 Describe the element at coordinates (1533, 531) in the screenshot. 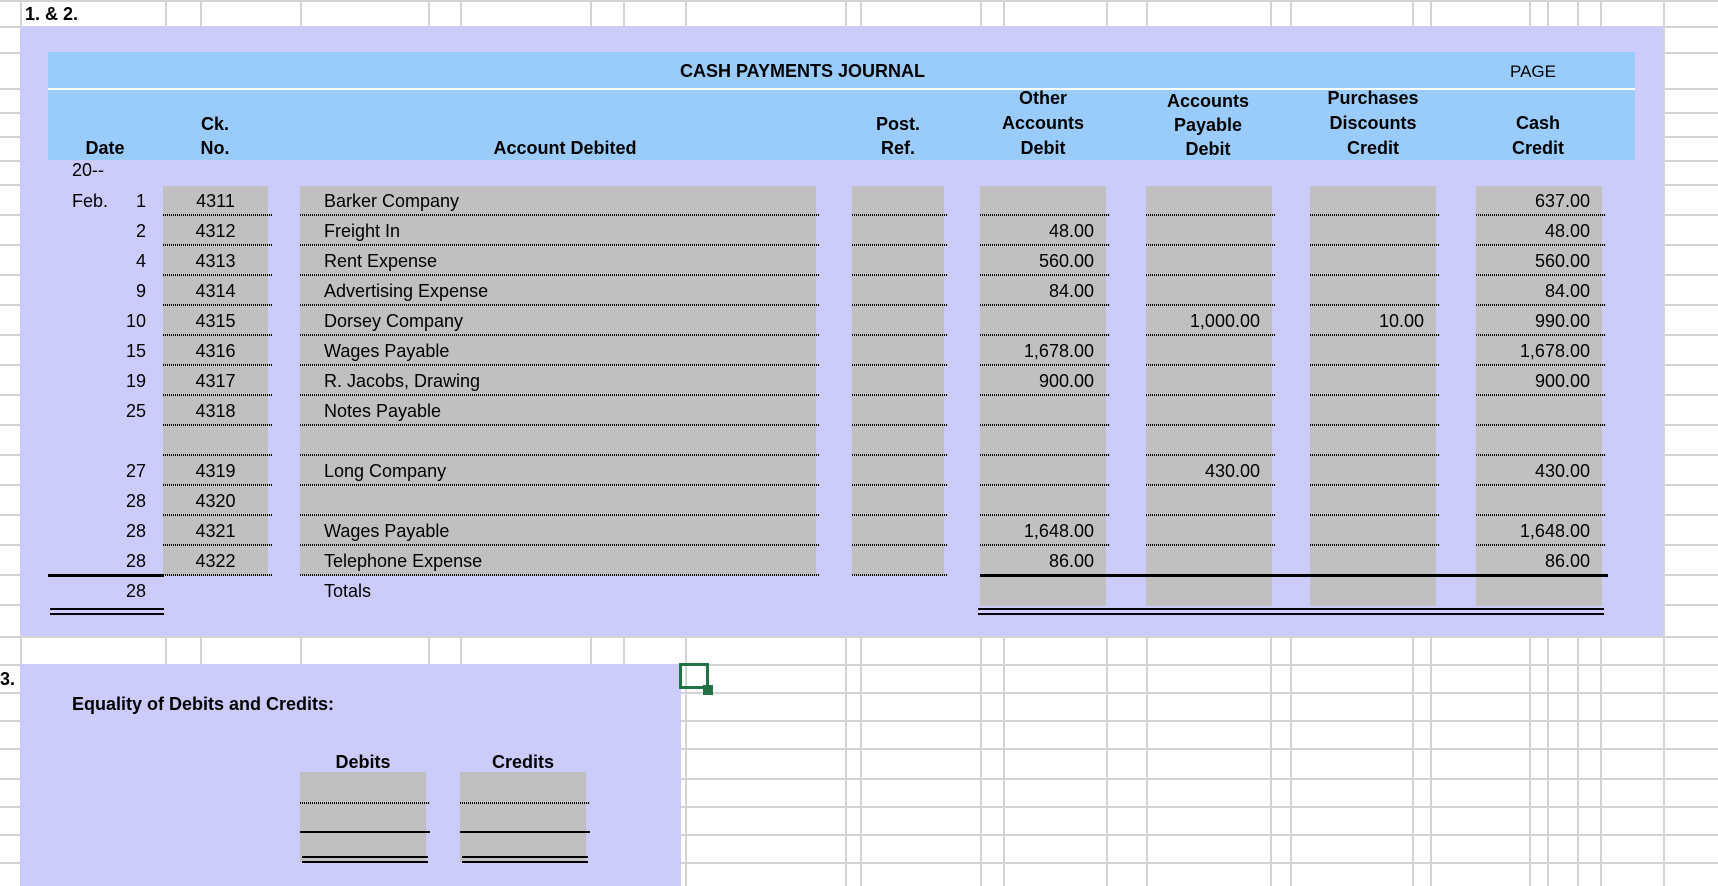

I see `cash-amount: 1,648.00` at that location.